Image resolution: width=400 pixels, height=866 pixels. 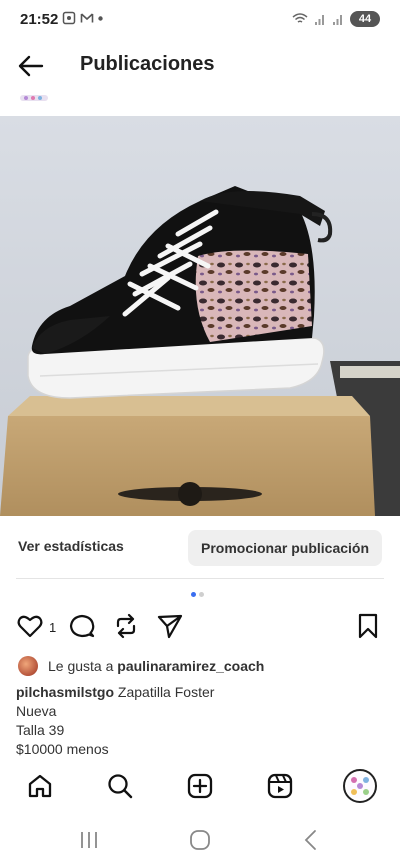 I want to click on page-title: Publicaciones, so click(x=147, y=64).